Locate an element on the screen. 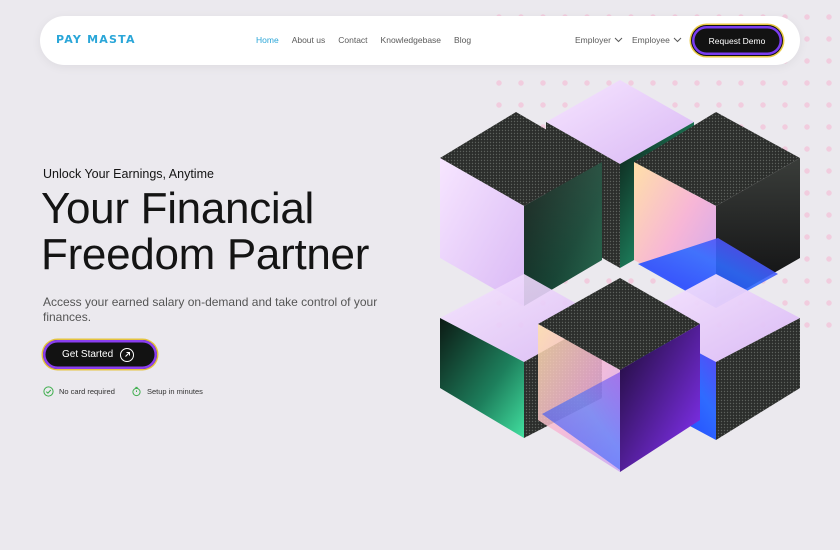  check-circle-icon is located at coordinates (48, 391).